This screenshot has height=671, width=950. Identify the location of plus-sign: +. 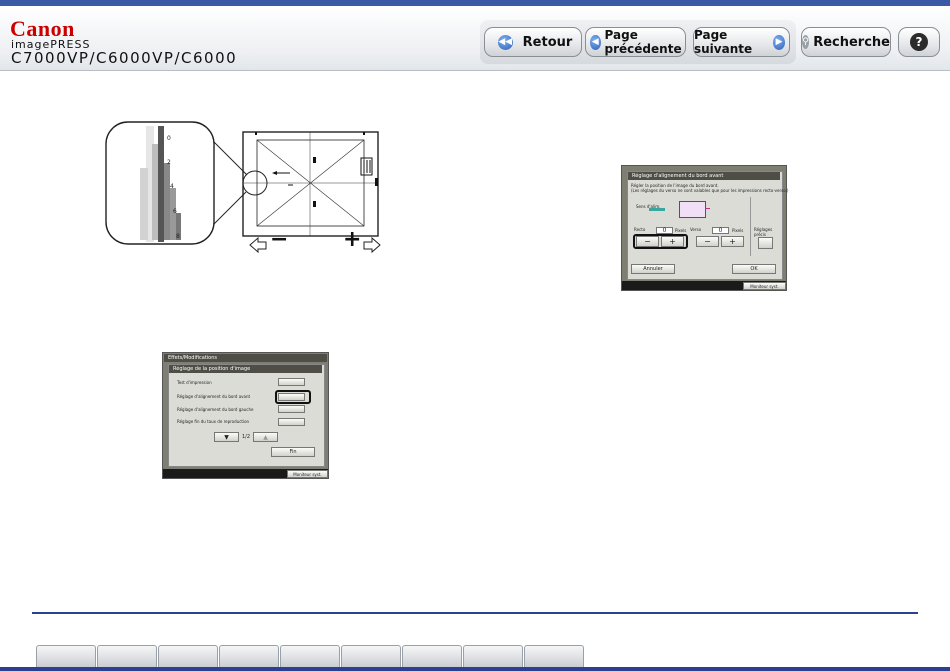
(352, 239).